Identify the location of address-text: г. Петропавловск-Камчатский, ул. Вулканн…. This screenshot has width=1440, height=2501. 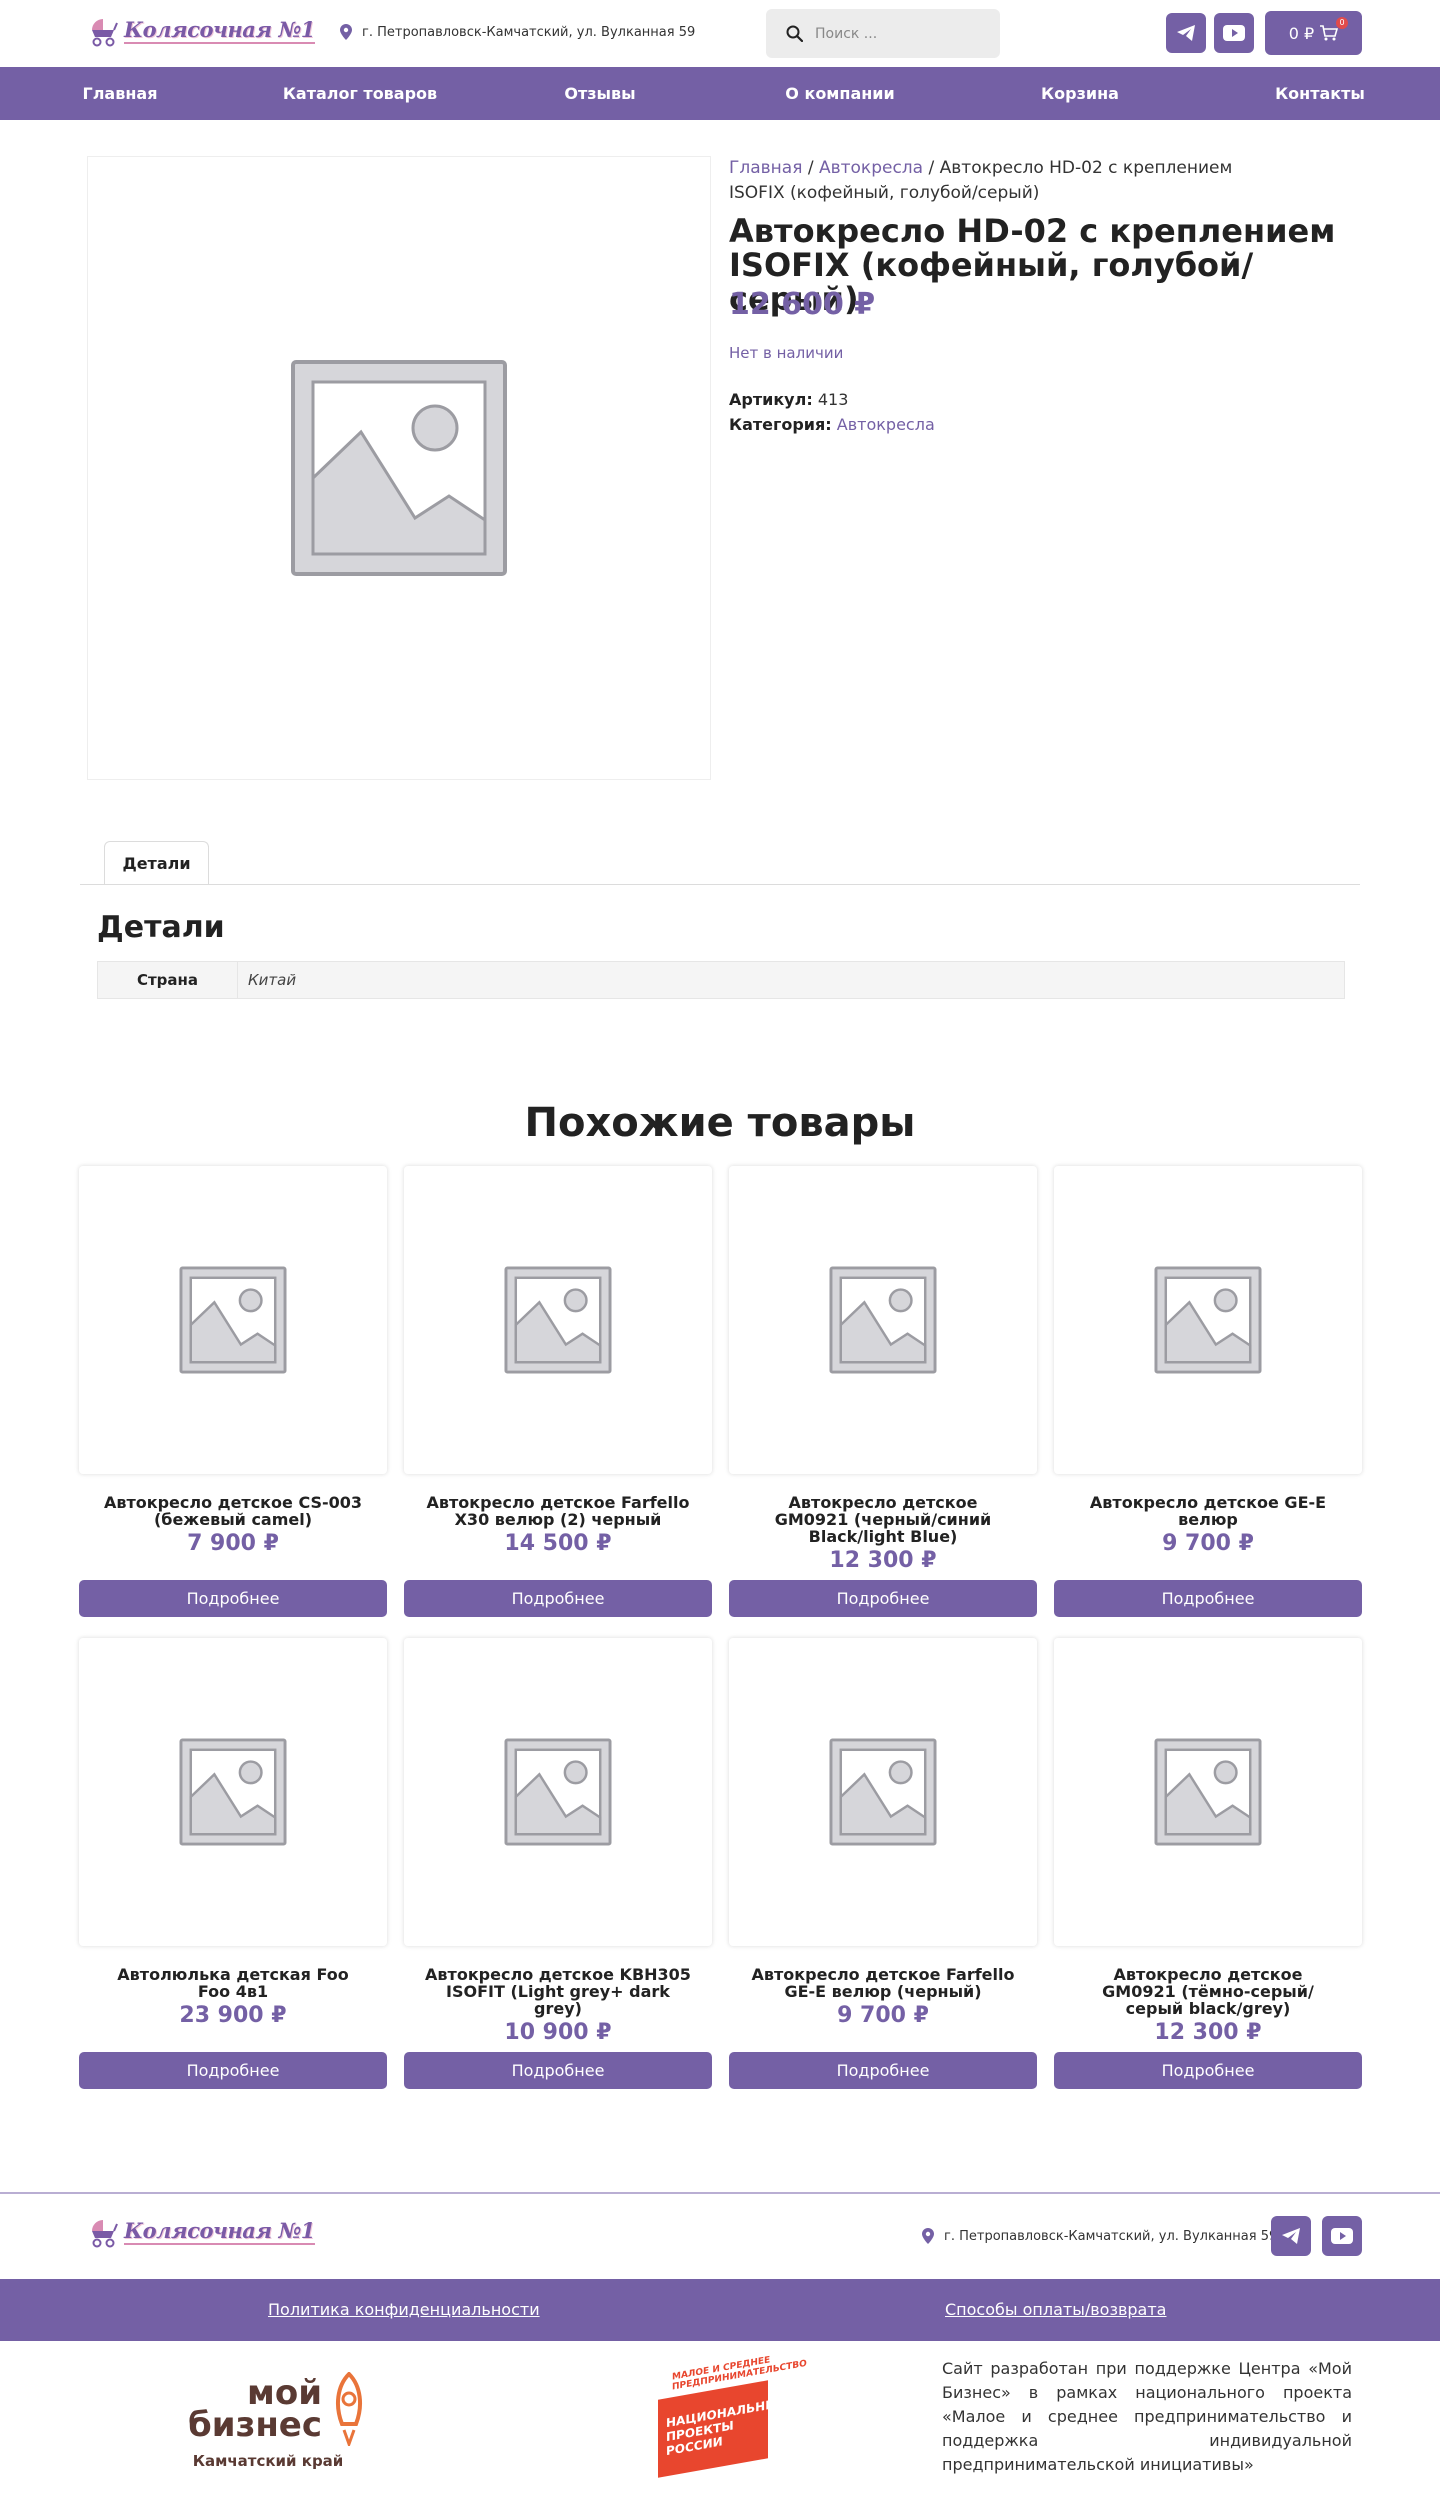
(529, 32).